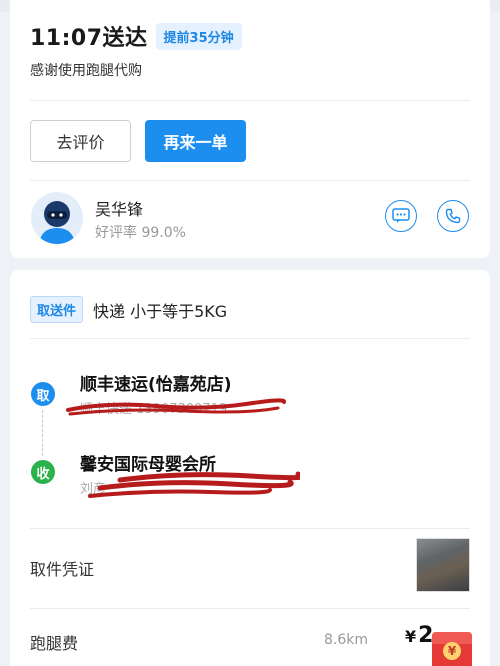 The image size is (500, 666). What do you see at coordinates (346, 640) in the screenshot?
I see `distance: 8.6km` at bounding box center [346, 640].